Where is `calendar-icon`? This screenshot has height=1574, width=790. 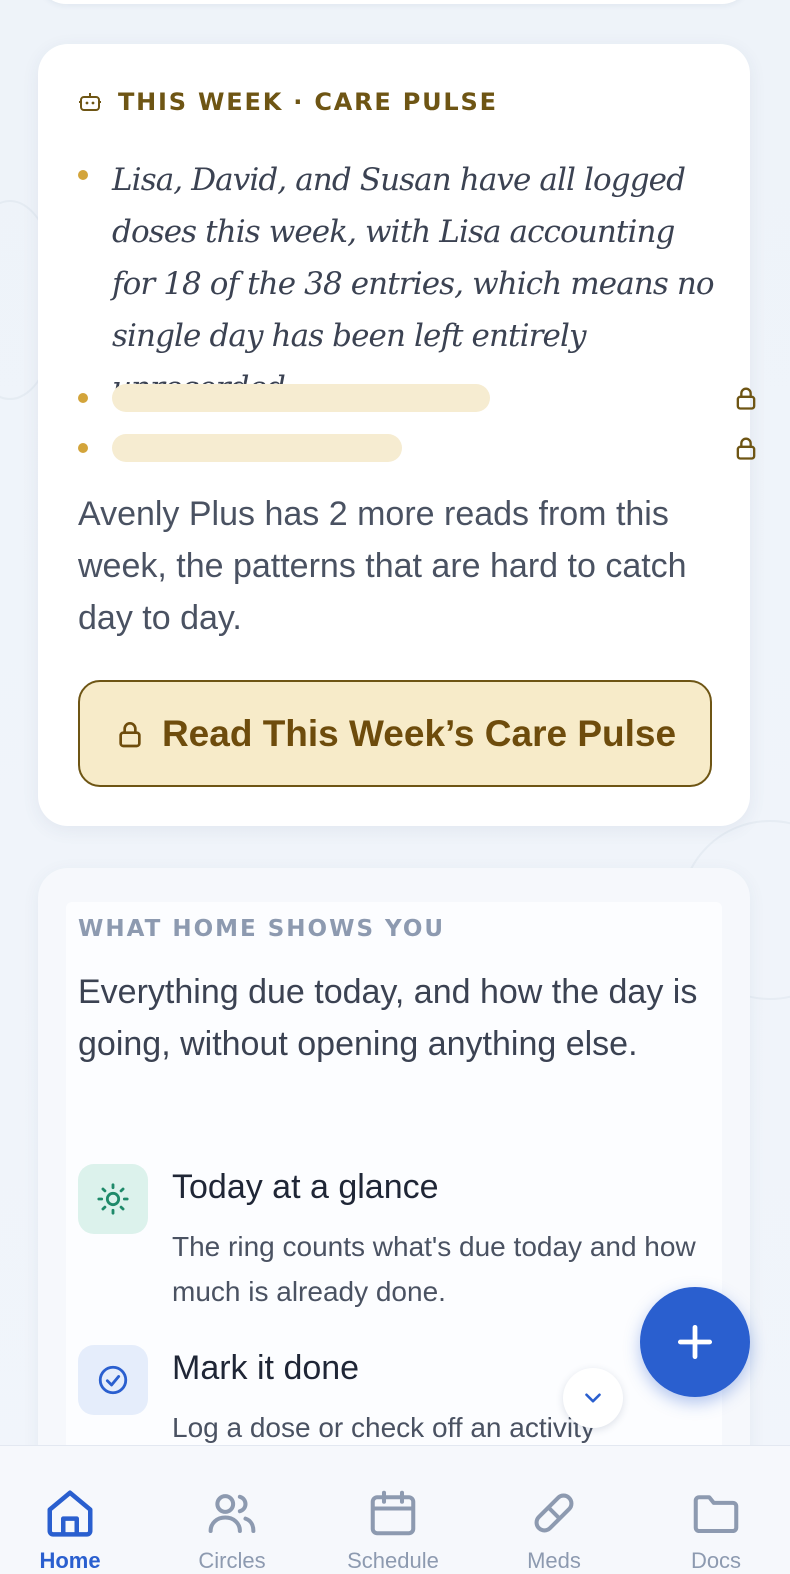 calendar-icon is located at coordinates (393, 1513).